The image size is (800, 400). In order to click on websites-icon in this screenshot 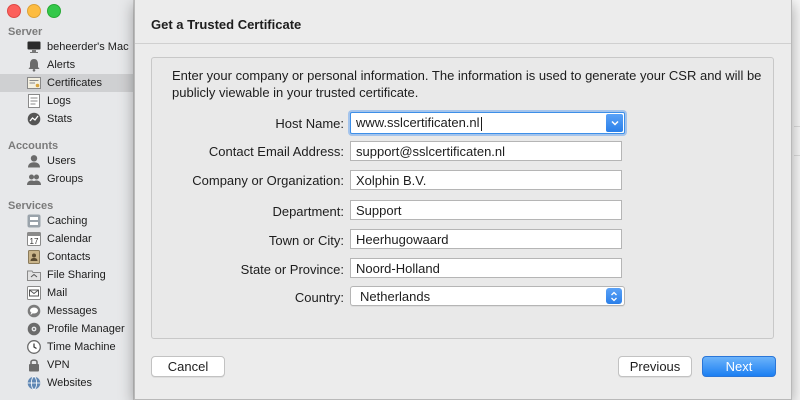, I will do `click(34, 383)`.